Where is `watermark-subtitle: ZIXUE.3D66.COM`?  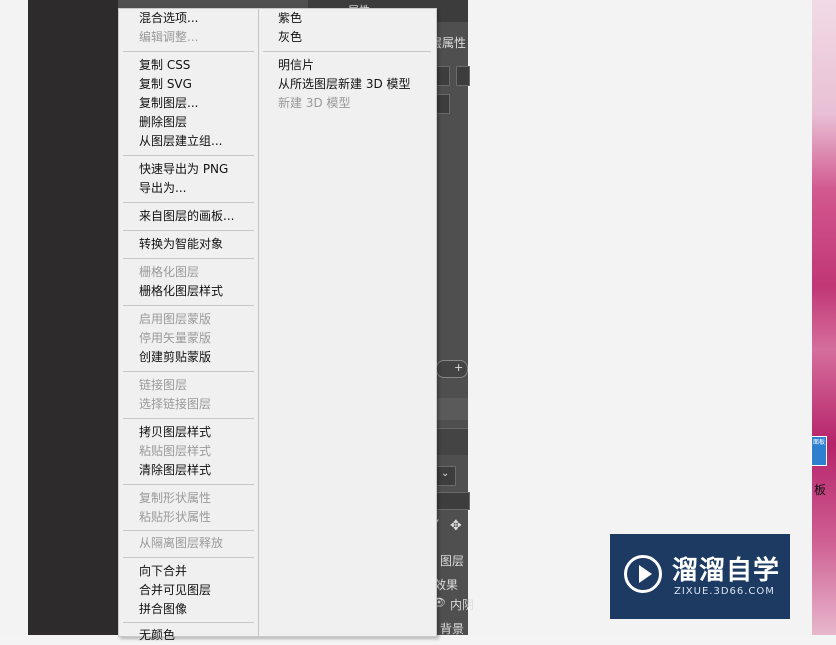 watermark-subtitle: ZIXUE.3D66.COM is located at coordinates (724, 591).